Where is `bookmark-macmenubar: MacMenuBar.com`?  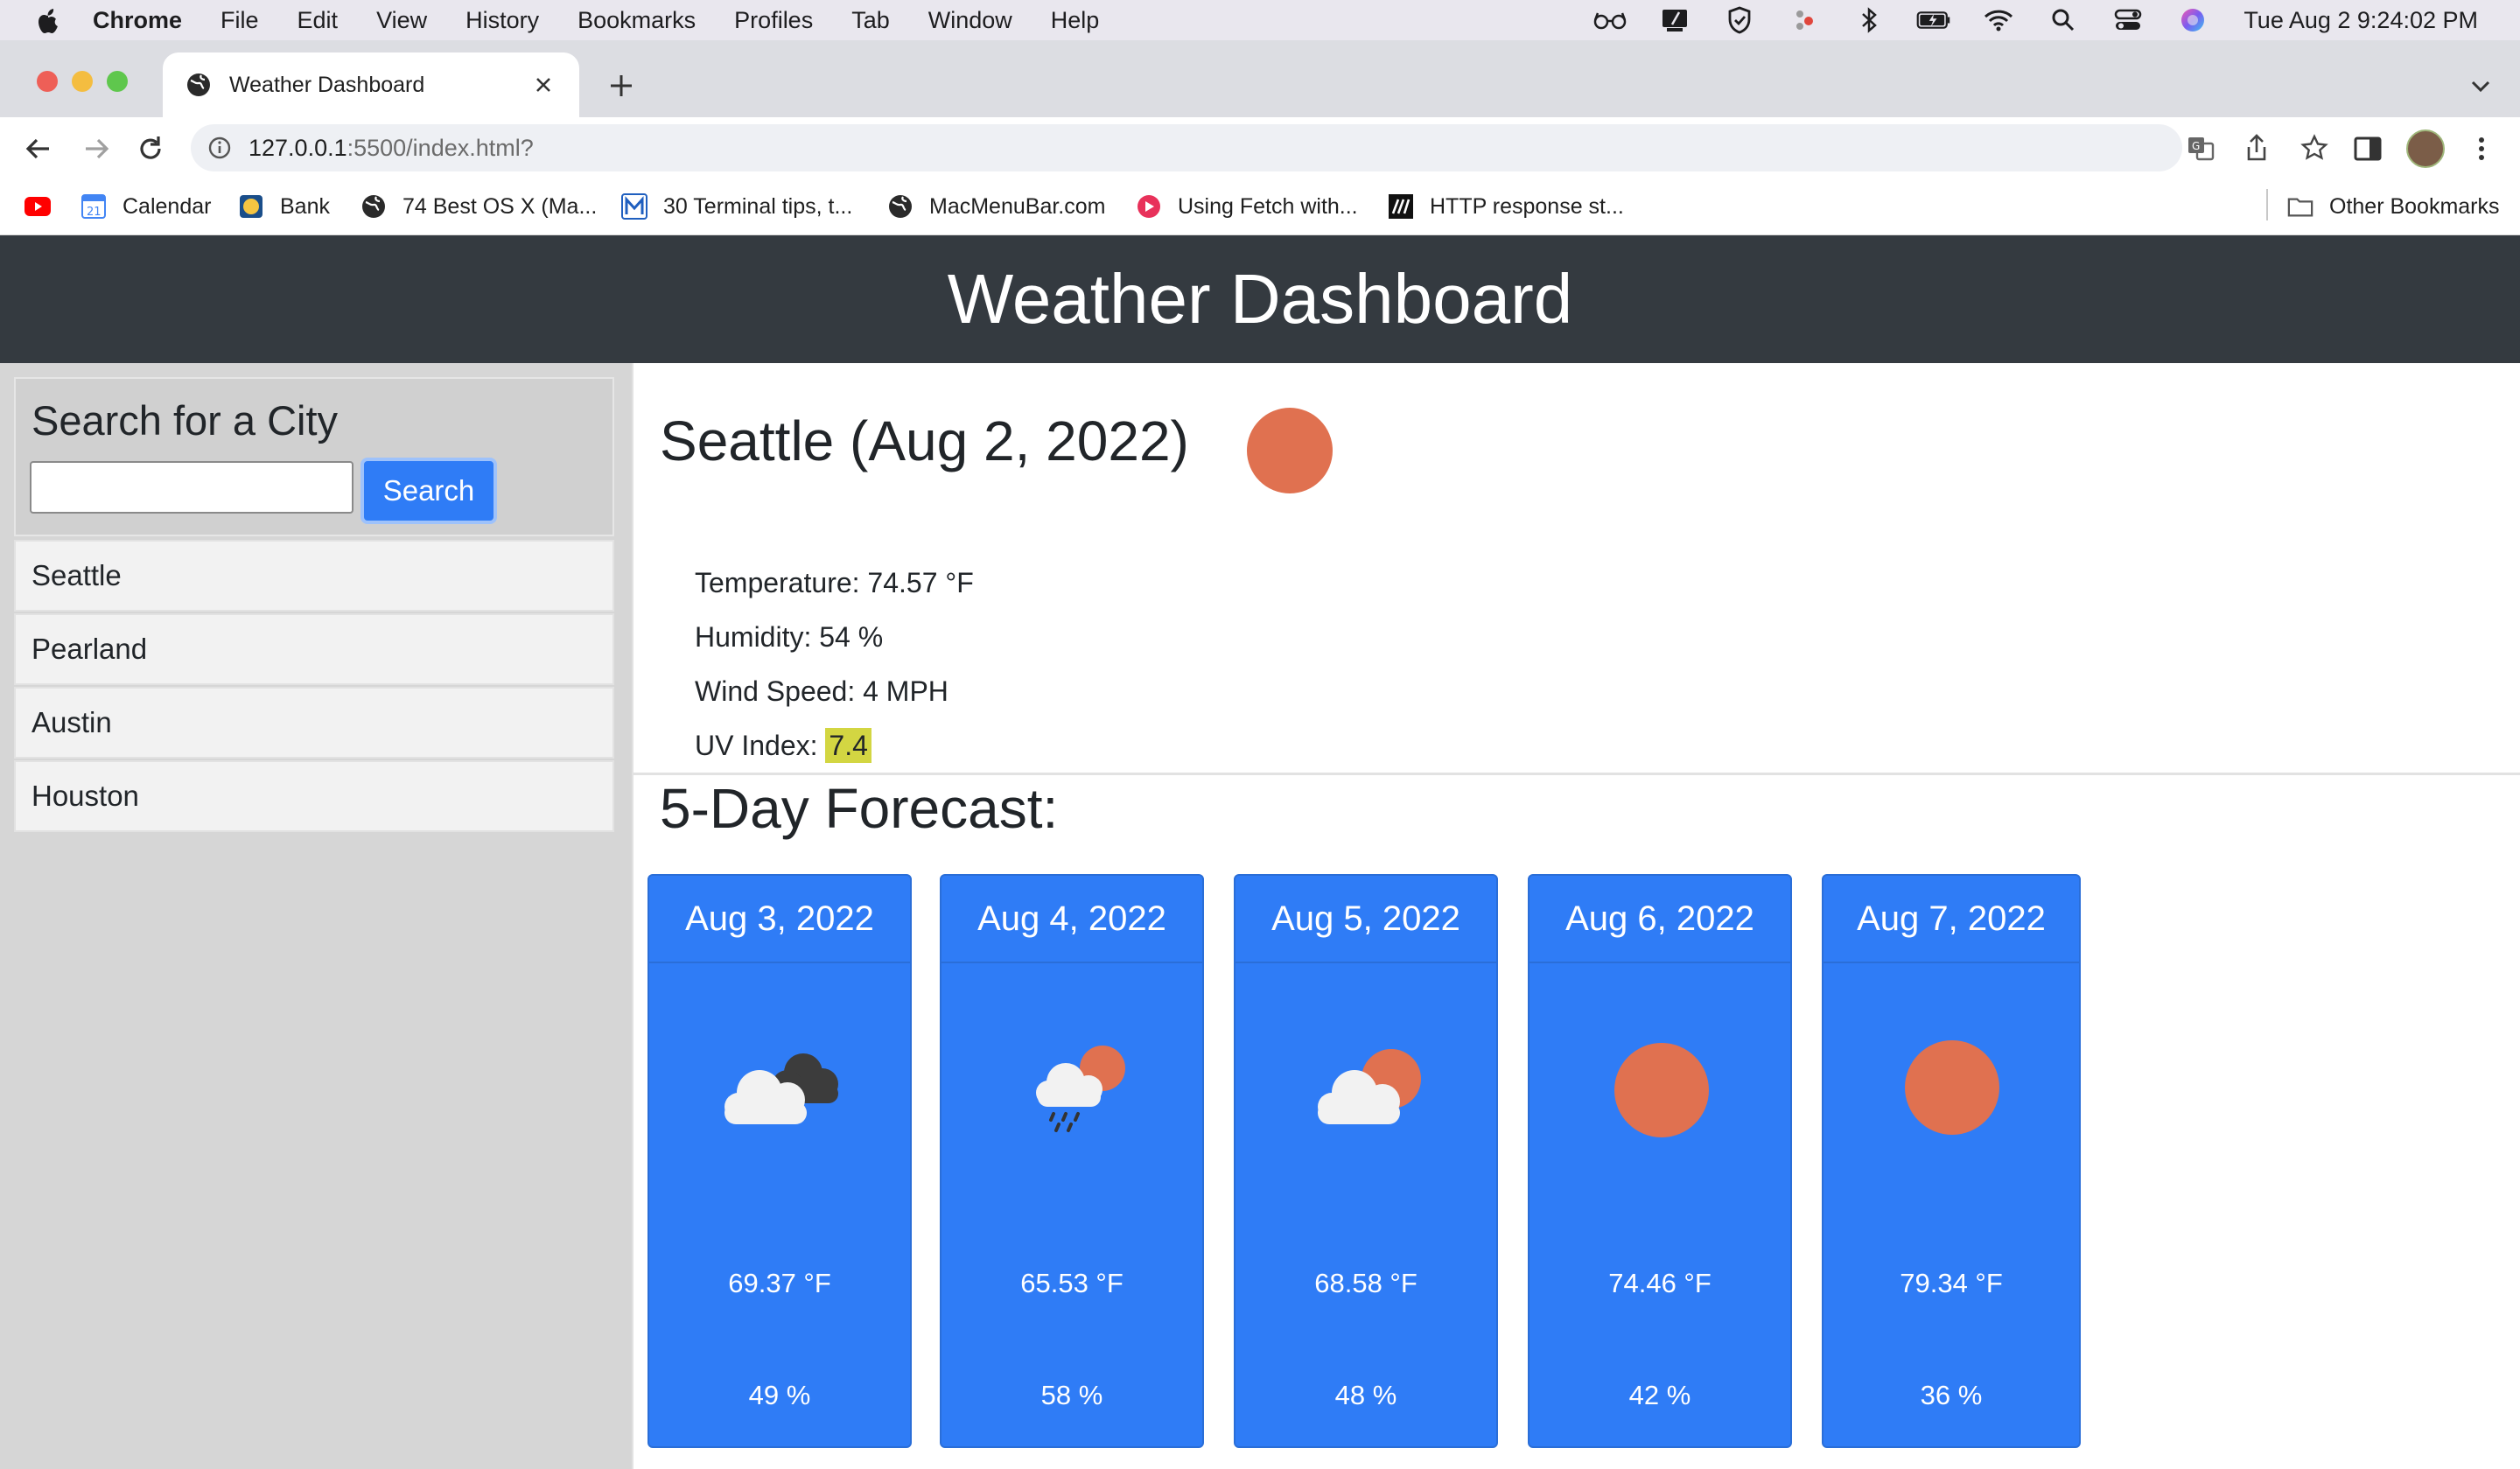
bookmark-macmenubar: MacMenuBar.com is located at coordinates (996, 206).